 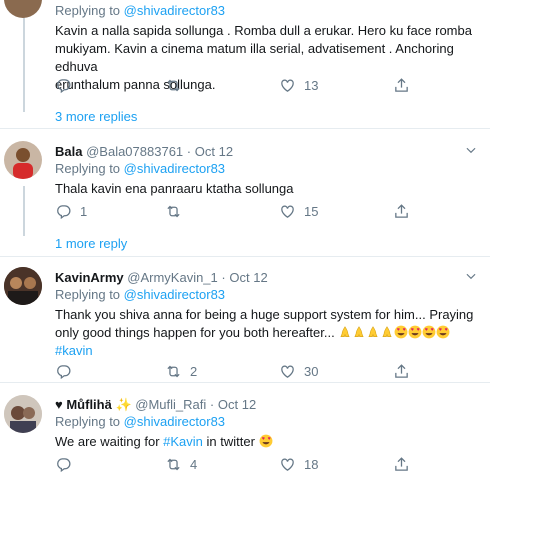 I want to click on retweet-count: 2, so click(x=194, y=371).